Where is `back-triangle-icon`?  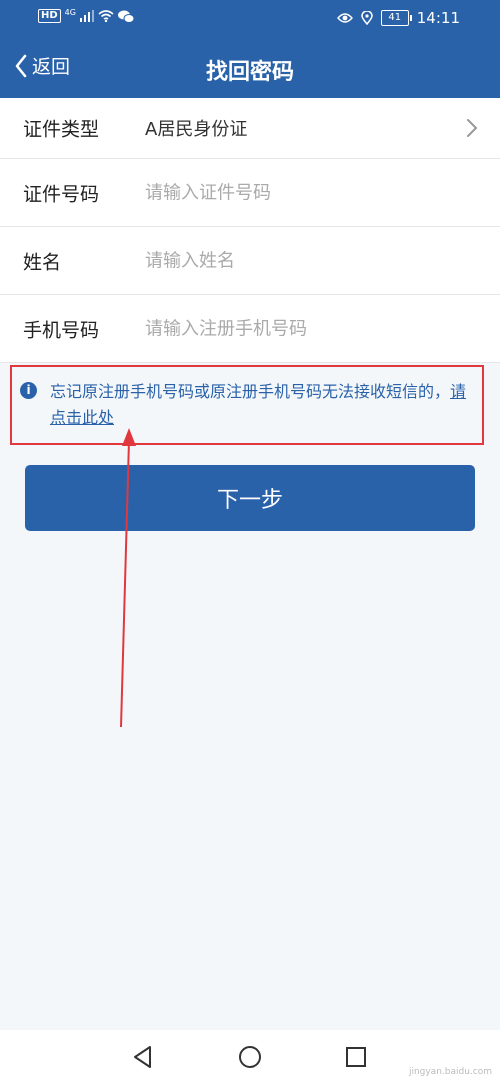 back-triangle-icon is located at coordinates (143, 1057).